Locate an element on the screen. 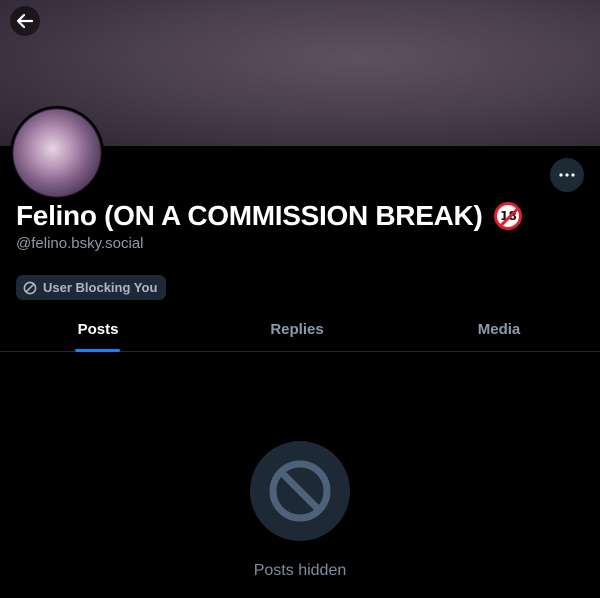 Image resolution: width=600 pixels, height=598 pixels. display-name-row: Felino (ON A COMMISSION BREAK) 18 is located at coordinates (269, 216).